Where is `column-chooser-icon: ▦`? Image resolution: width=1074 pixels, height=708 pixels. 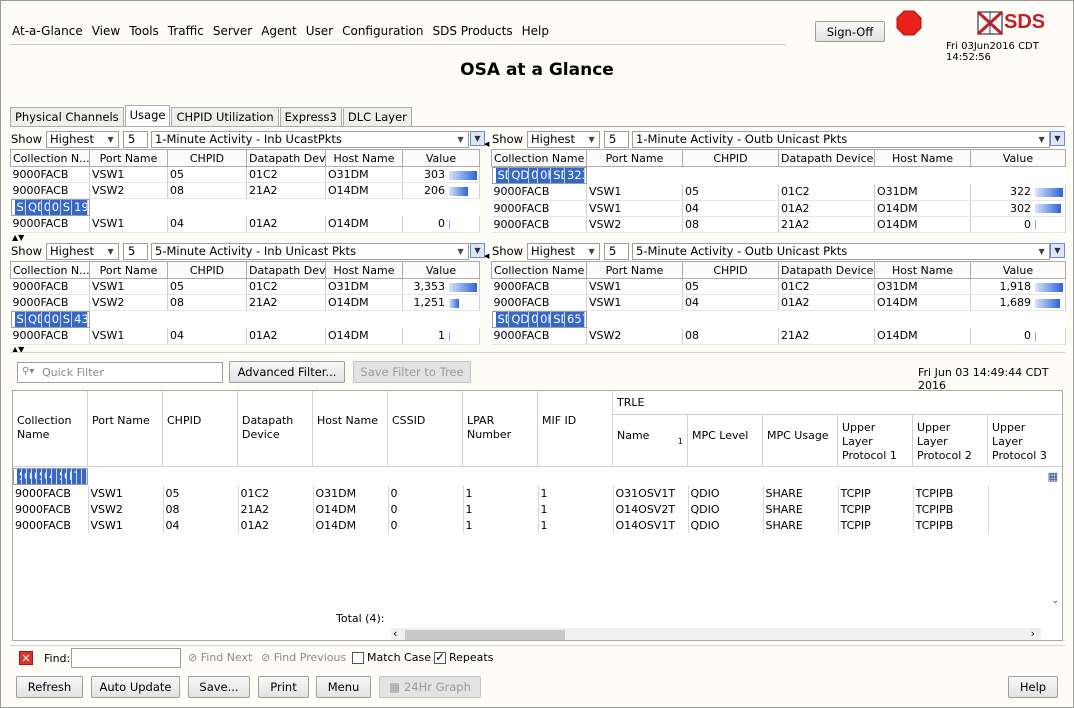
column-chooser-icon: ▦ is located at coordinates (1053, 476).